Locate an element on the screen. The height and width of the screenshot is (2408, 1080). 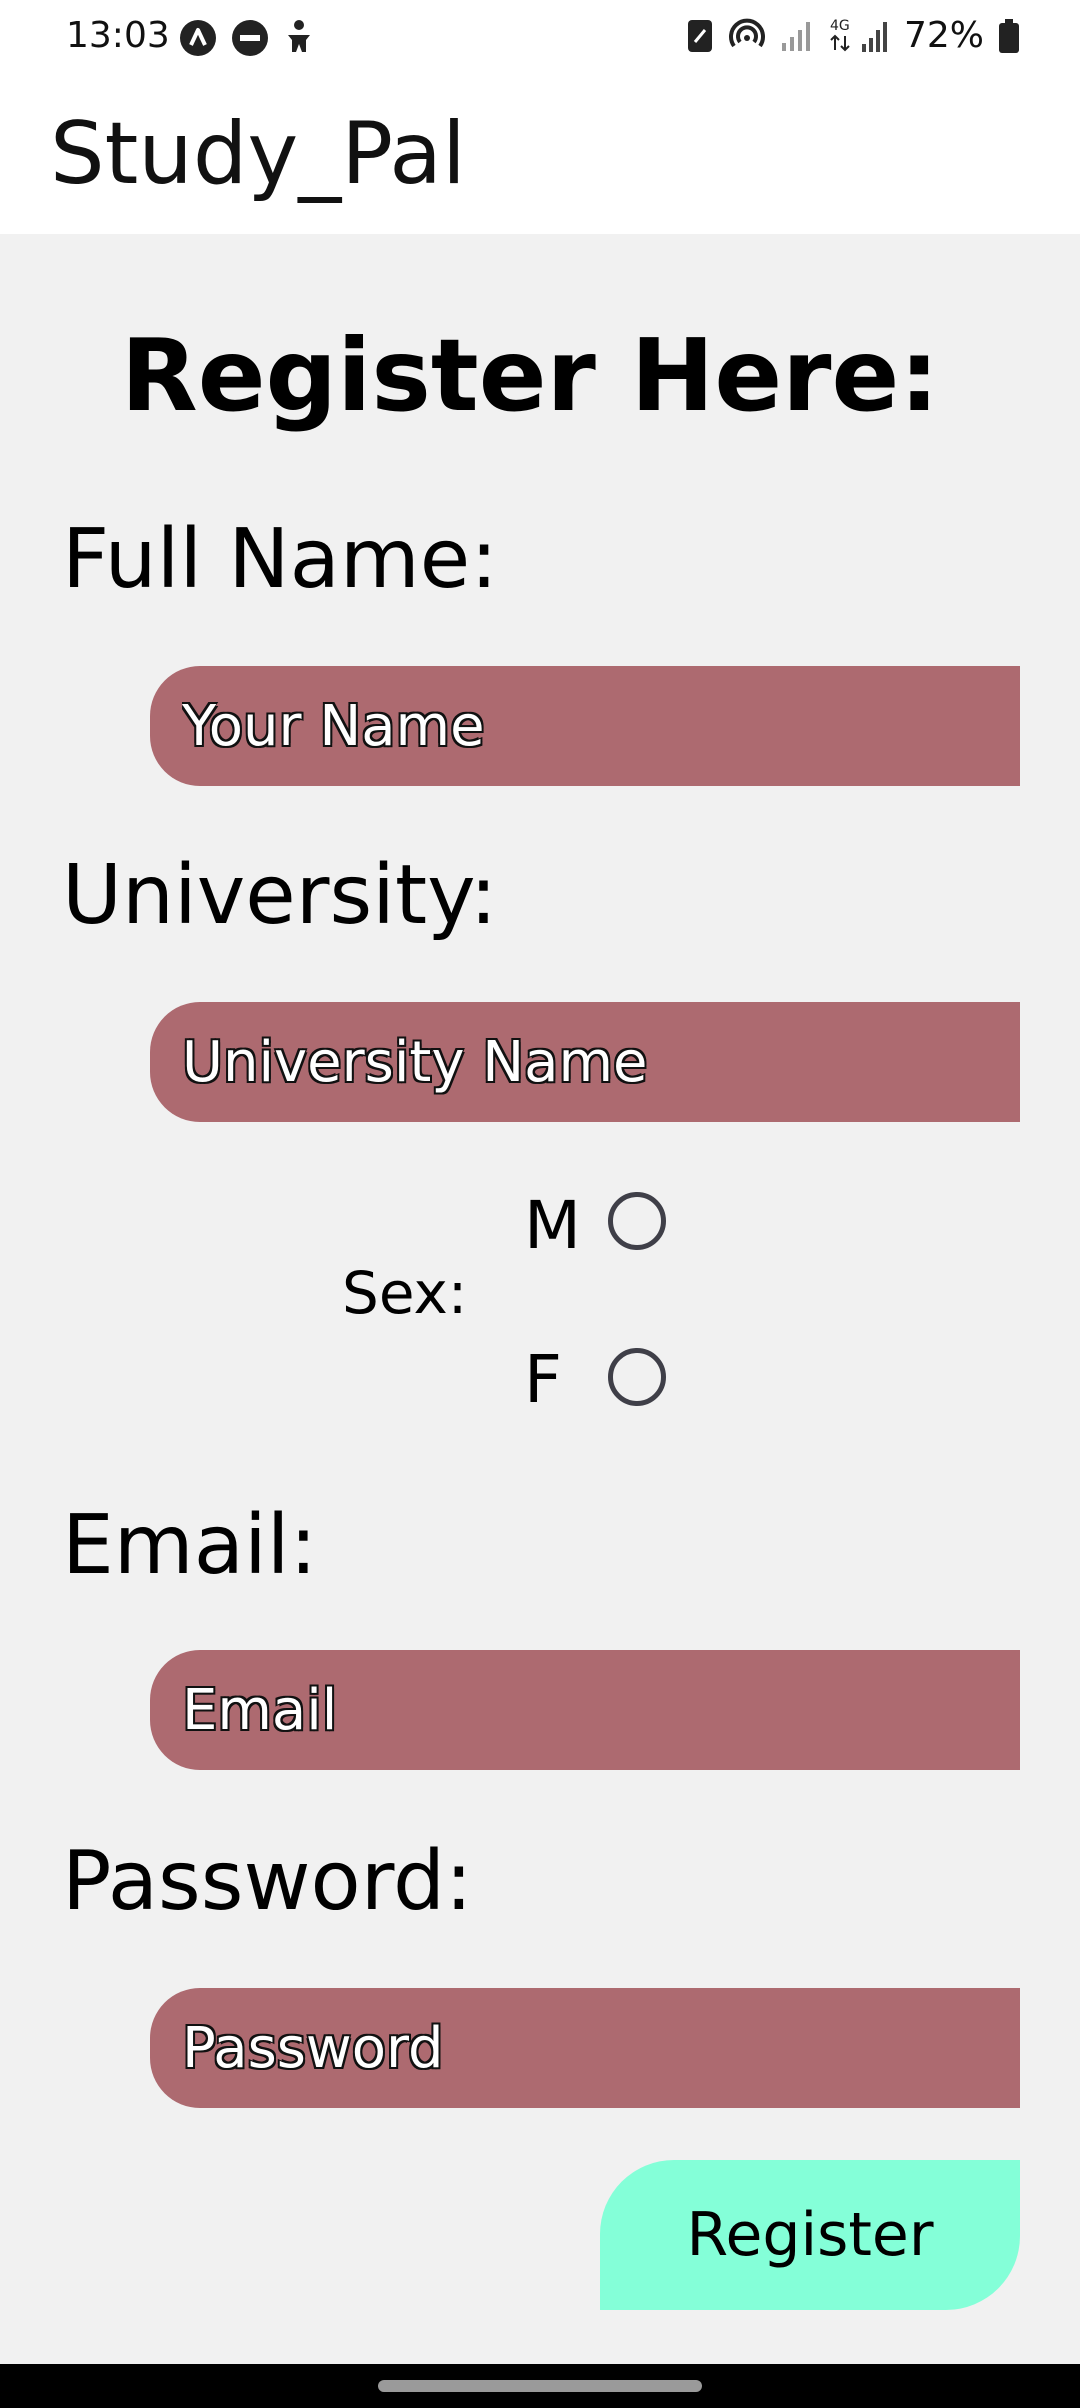
sex-option-f-label: F is located at coordinates (543, 1379).